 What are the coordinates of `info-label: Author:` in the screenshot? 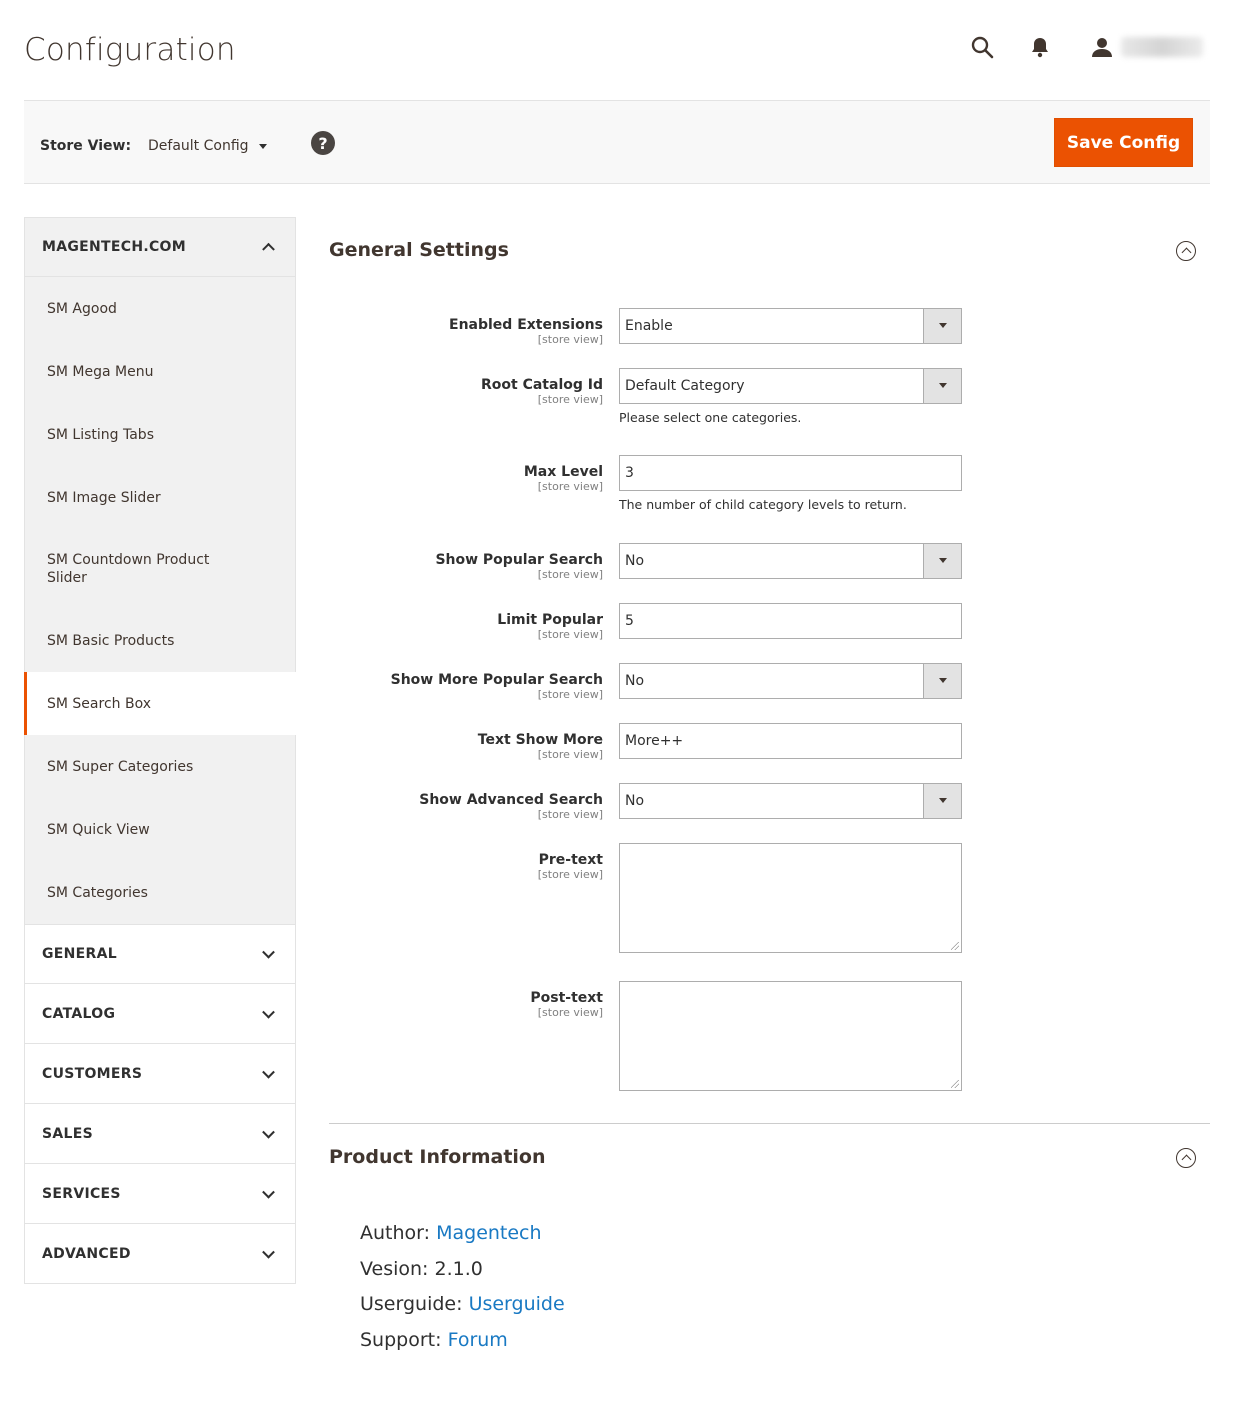 It's located at (395, 1233).